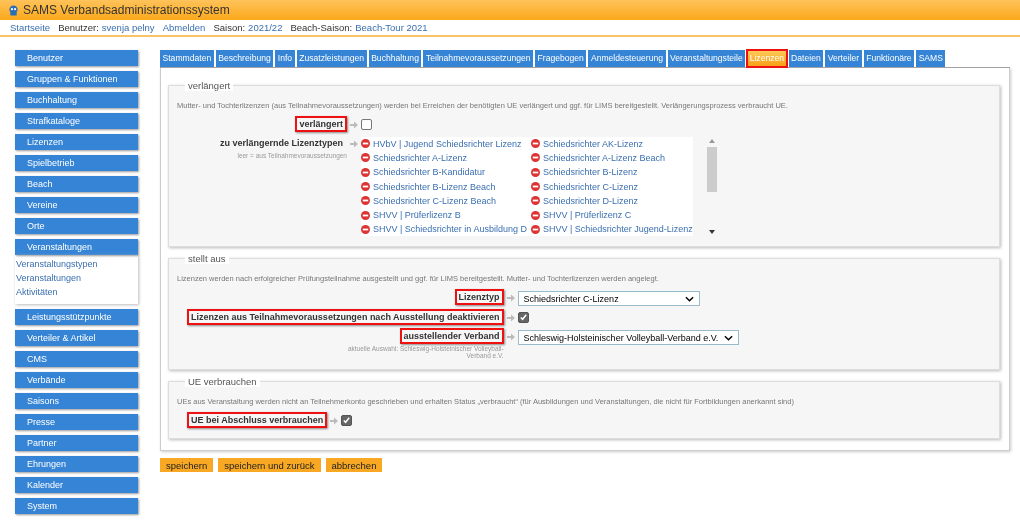 The image size is (1020, 520). I want to click on submenu-link: Veranstaltungen, so click(76, 278).